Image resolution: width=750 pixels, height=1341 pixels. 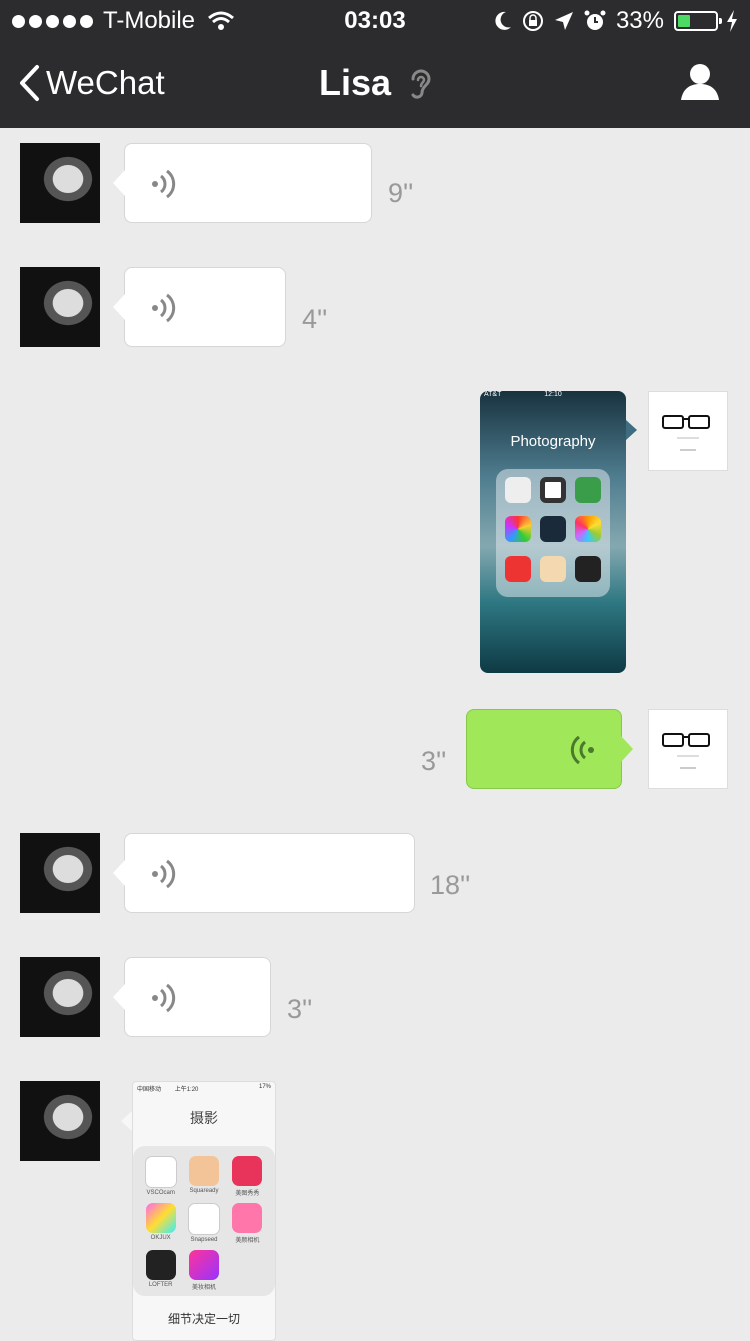 What do you see at coordinates (523, 394) in the screenshot?
I see `screenshot-status-bar: AT&T 12:10` at bounding box center [523, 394].